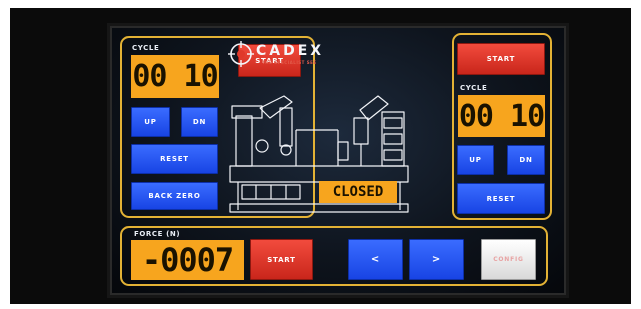 The width and height of the screenshot is (641, 309). Describe the element at coordinates (187, 260) in the screenshot. I see `force-display: -0007` at that location.